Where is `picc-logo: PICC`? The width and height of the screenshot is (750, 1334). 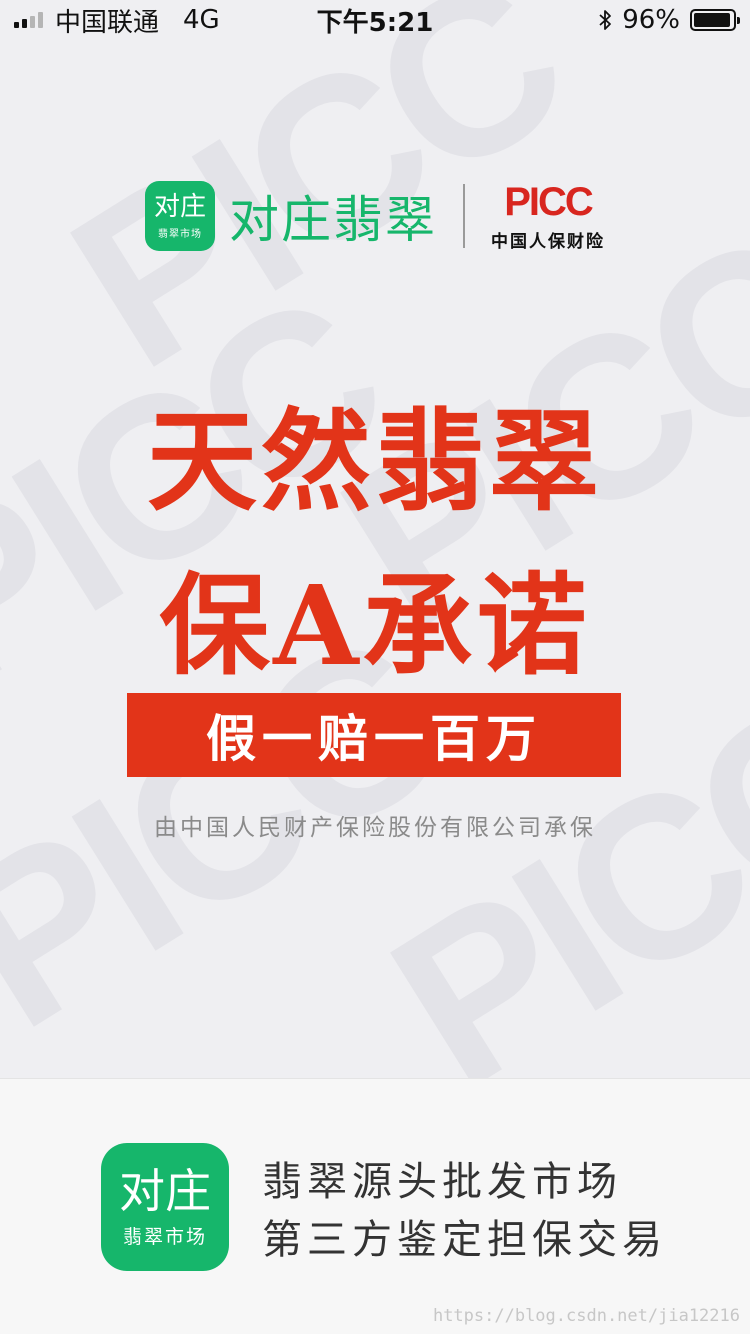
picc-logo: PICC is located at coordinates (549, 201).